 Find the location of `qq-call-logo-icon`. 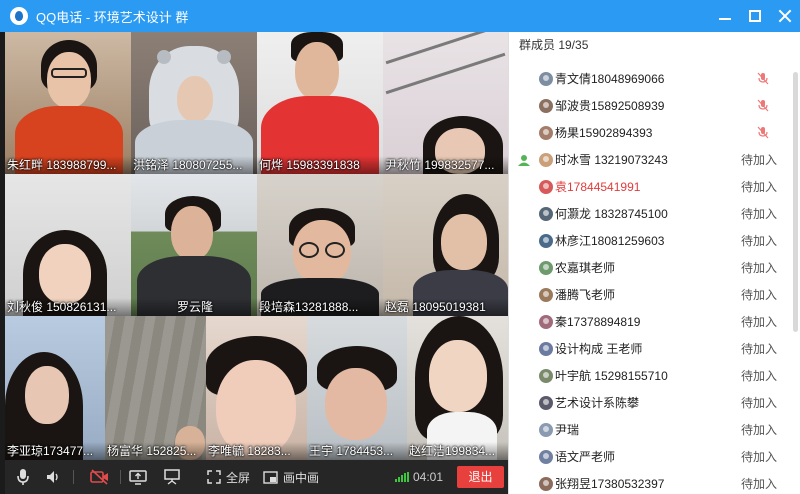

qq-call-logo-icon is located at coordinates (19, 16).